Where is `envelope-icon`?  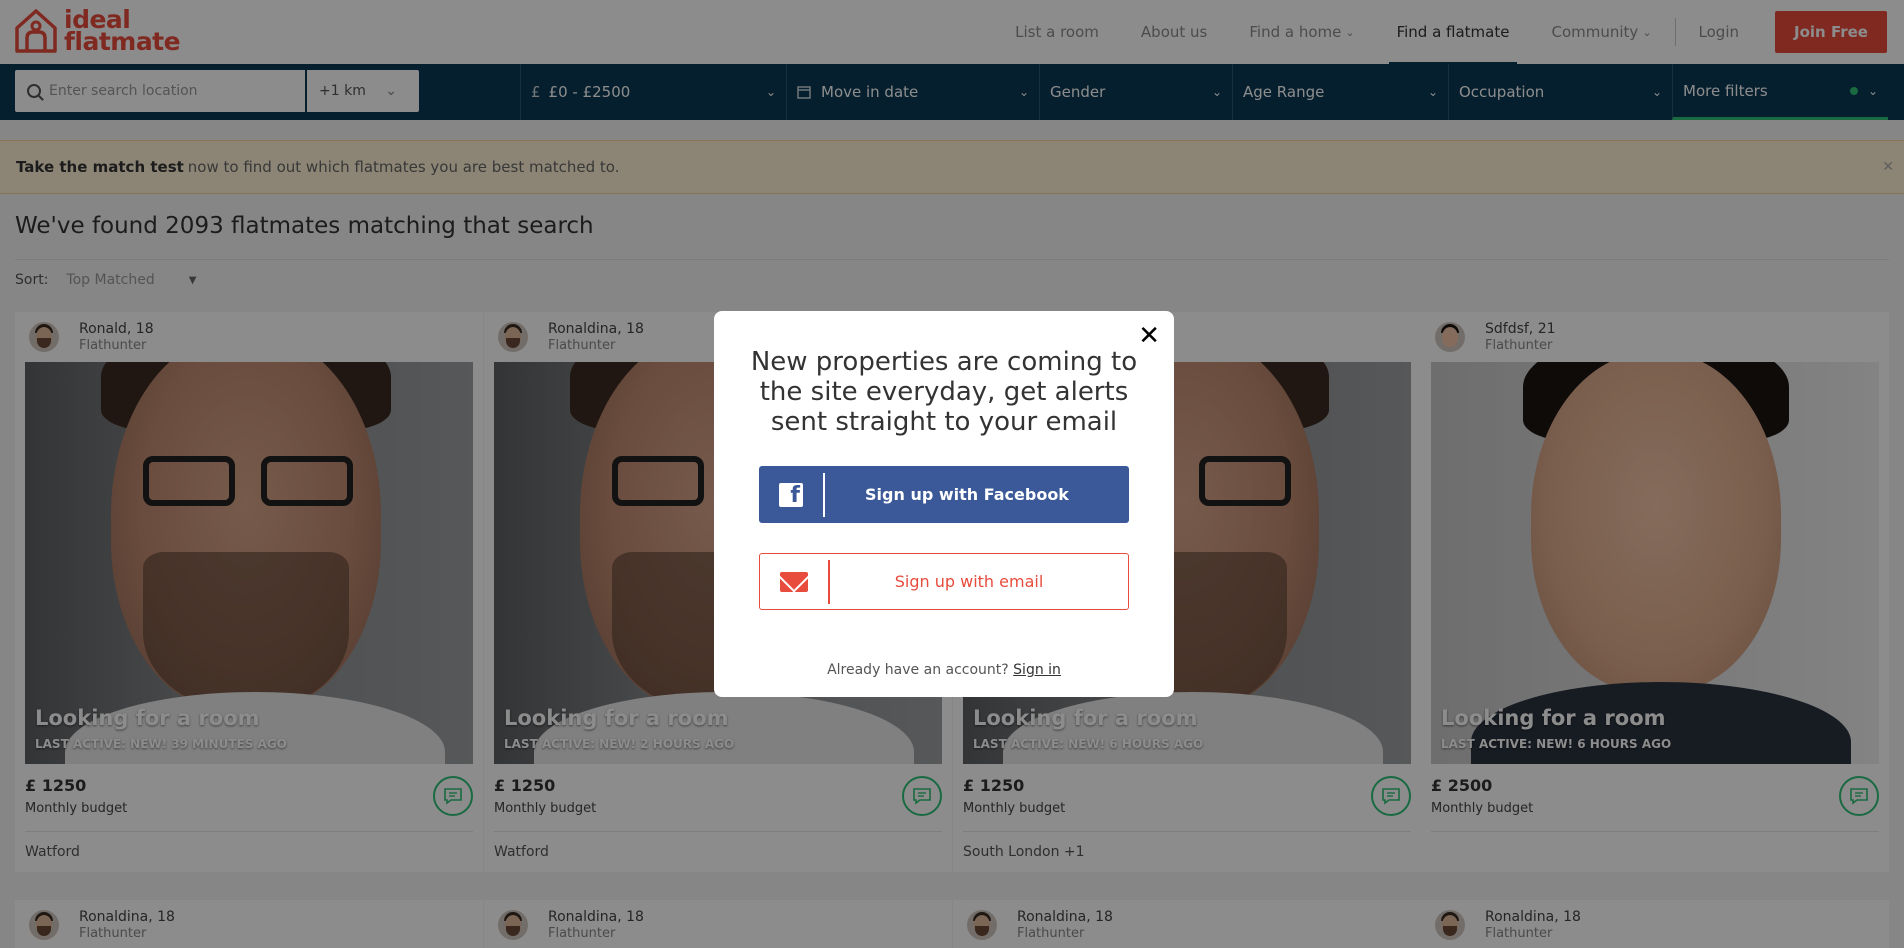
envelope-icon is located at coordinates (795, 581).